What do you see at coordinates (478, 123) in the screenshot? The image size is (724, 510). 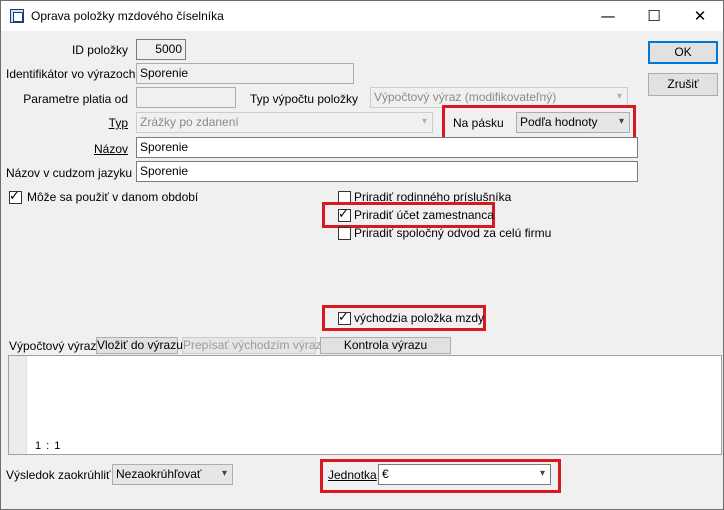 I see `tape-label: Na pásku` at bounding box center [478, 123].